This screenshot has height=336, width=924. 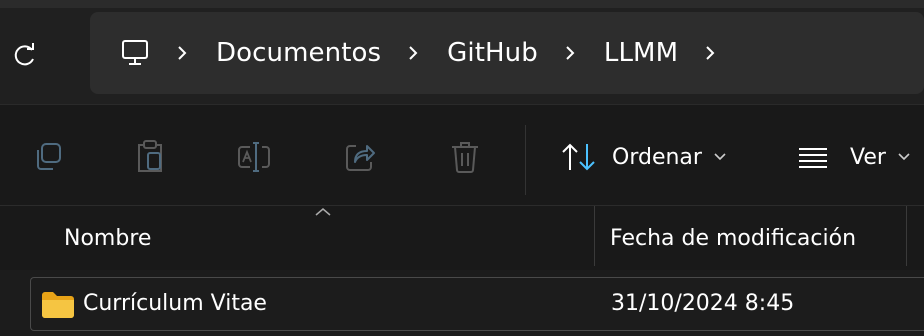 I want to click on column-header-name: Nombre, so click(x=107, y=238).